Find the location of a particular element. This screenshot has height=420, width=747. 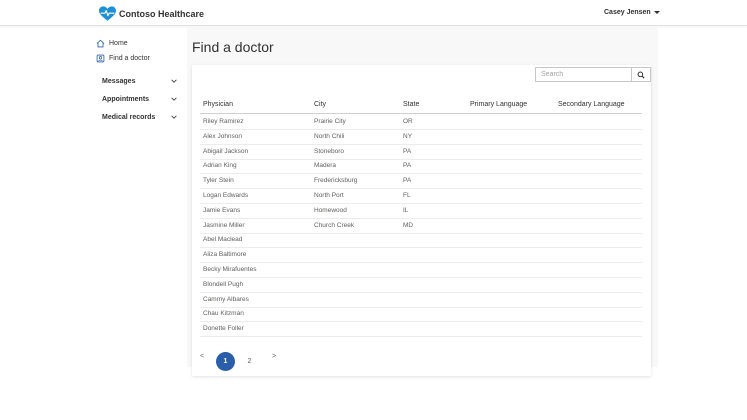

table-cell: Blondell Pugh is located at coordinates (223, 284).